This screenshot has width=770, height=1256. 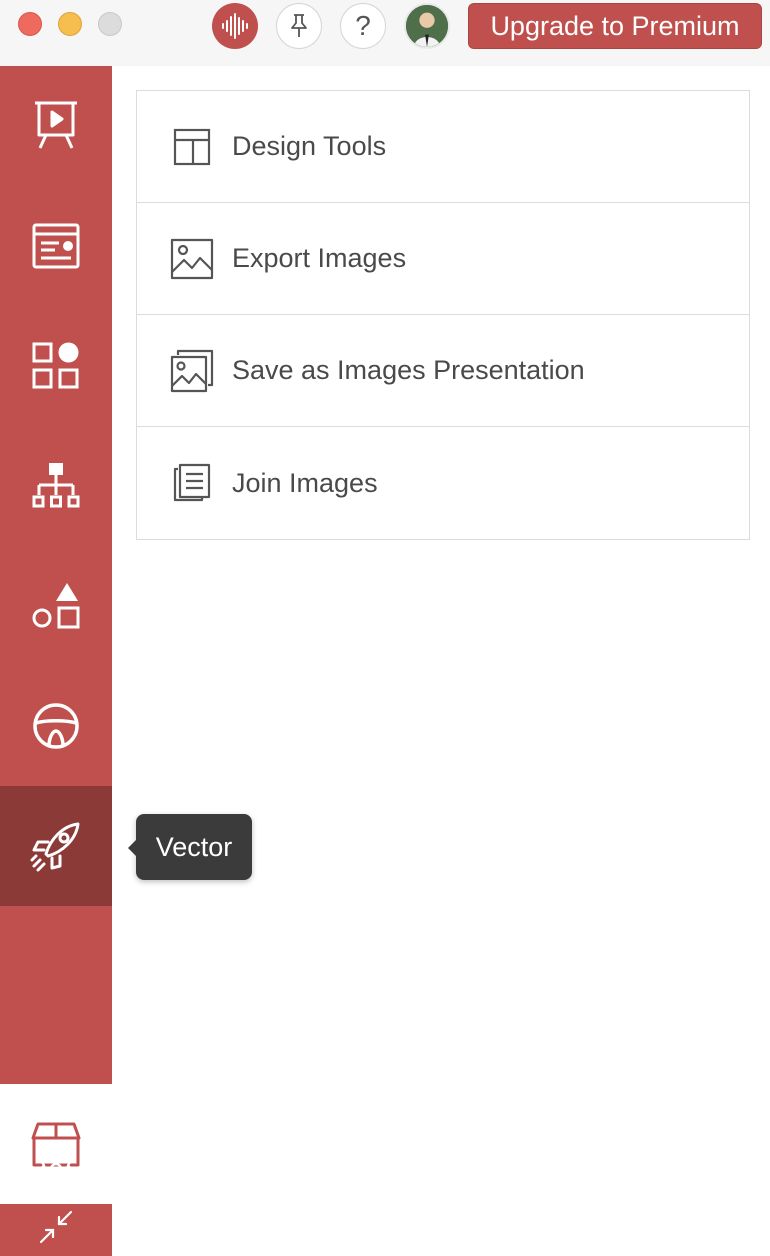 I want to click on menu-item-label: Export Images, so click(x=319, y=258).